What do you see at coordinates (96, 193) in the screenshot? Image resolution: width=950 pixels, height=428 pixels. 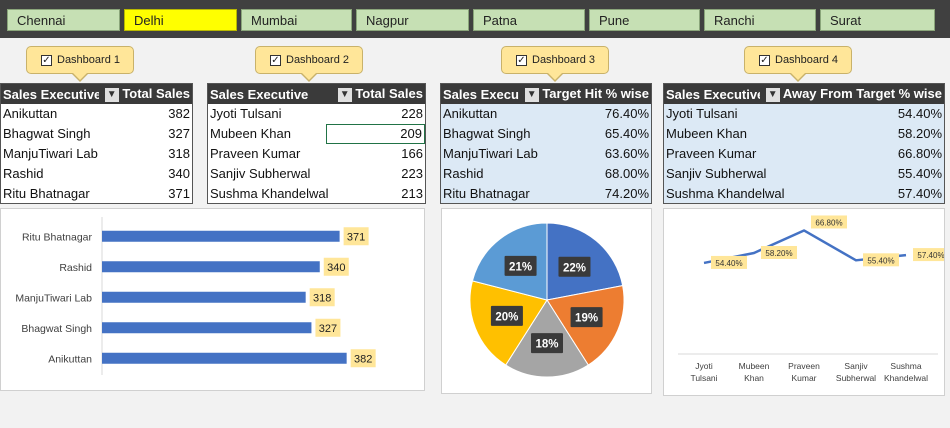 I see `table-row: Ritu Bhatnagar 371` at bounding box center [96, 193].